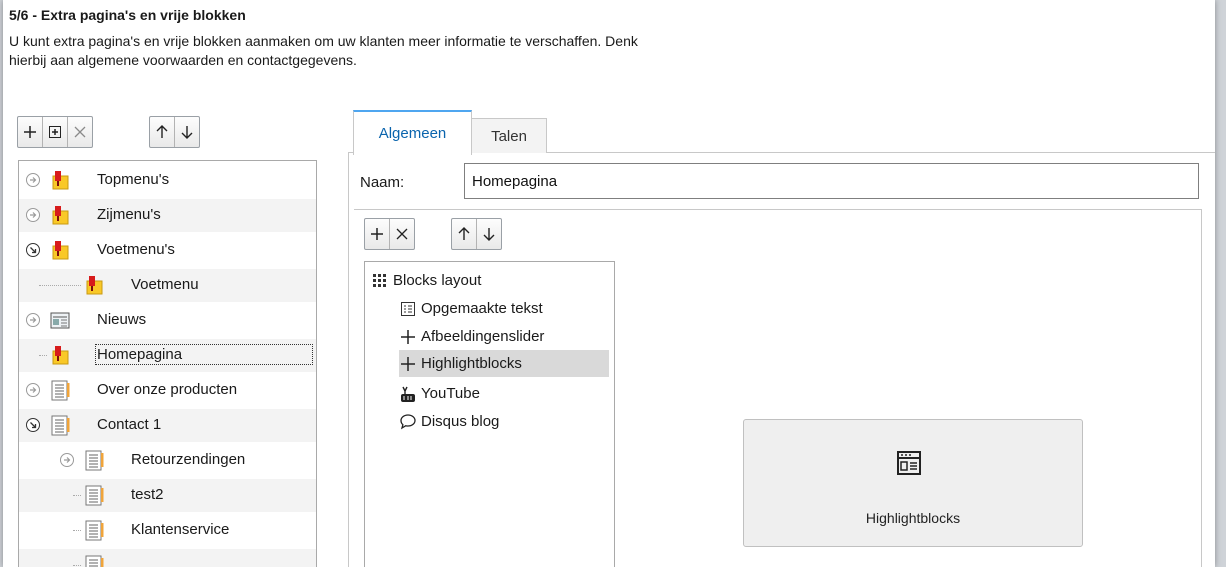 The width and height of the screenshot is (1226, 567). I want to click on tree-item: Homepagina, so click(167, 355).